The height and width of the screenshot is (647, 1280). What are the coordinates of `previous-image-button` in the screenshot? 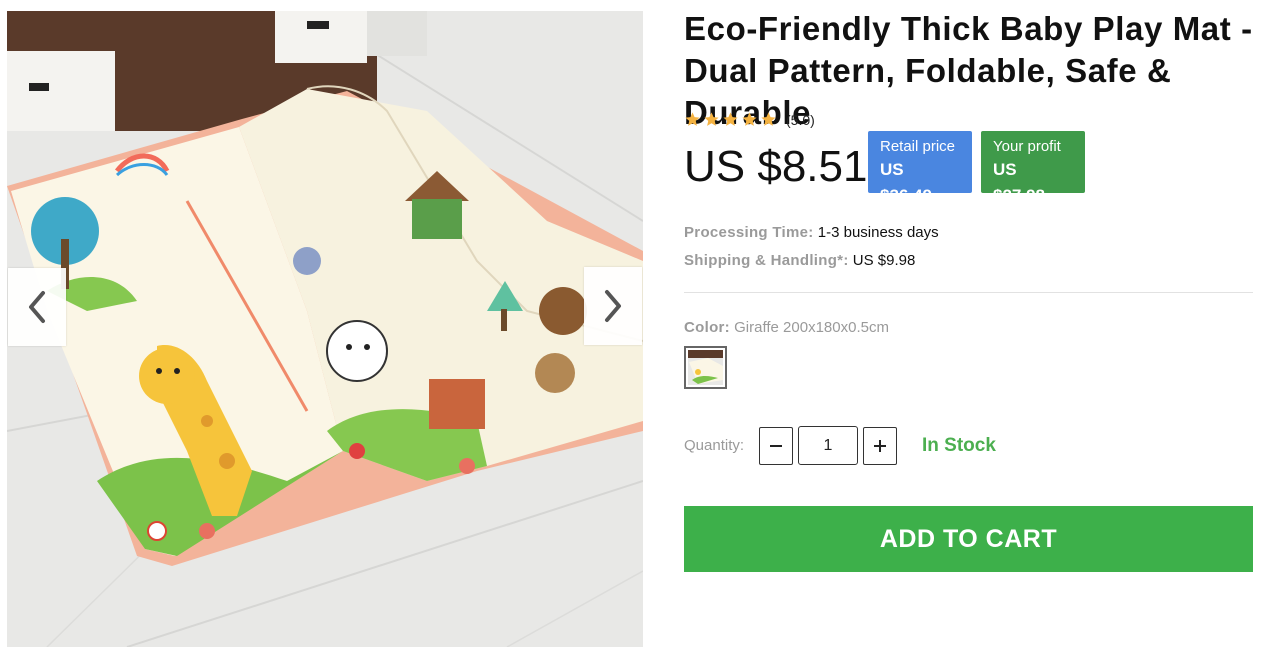 It's located at (37, 307).